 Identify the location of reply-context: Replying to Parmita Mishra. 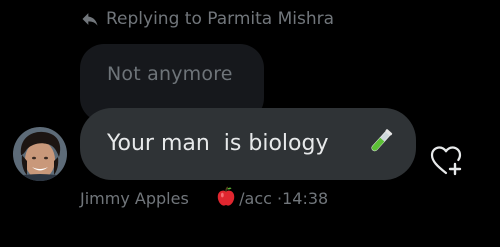
(207, 19).